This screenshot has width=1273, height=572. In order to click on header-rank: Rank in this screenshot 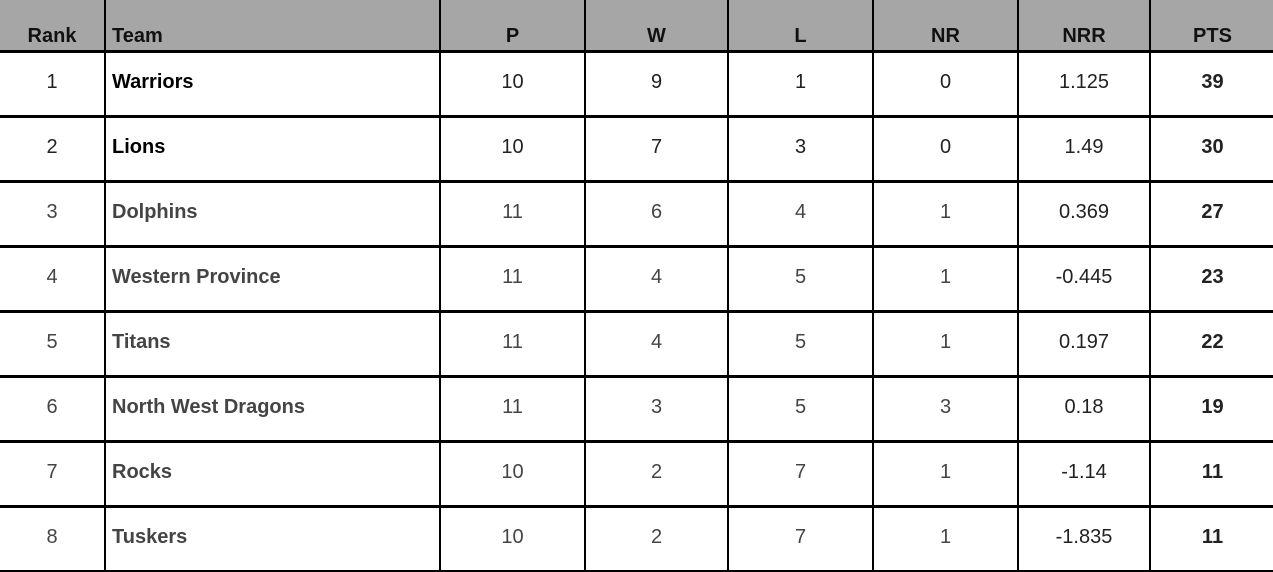, I will do `click(53, 26)`.